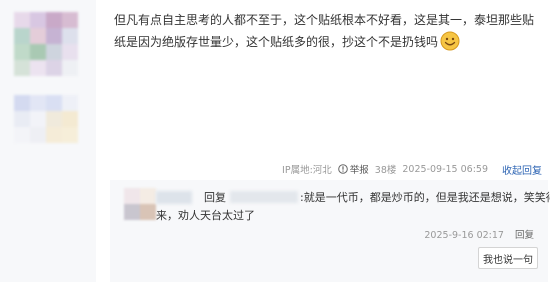  I want to click on reply-line-2: 来，劝人天台太过了, so click(205, 216).